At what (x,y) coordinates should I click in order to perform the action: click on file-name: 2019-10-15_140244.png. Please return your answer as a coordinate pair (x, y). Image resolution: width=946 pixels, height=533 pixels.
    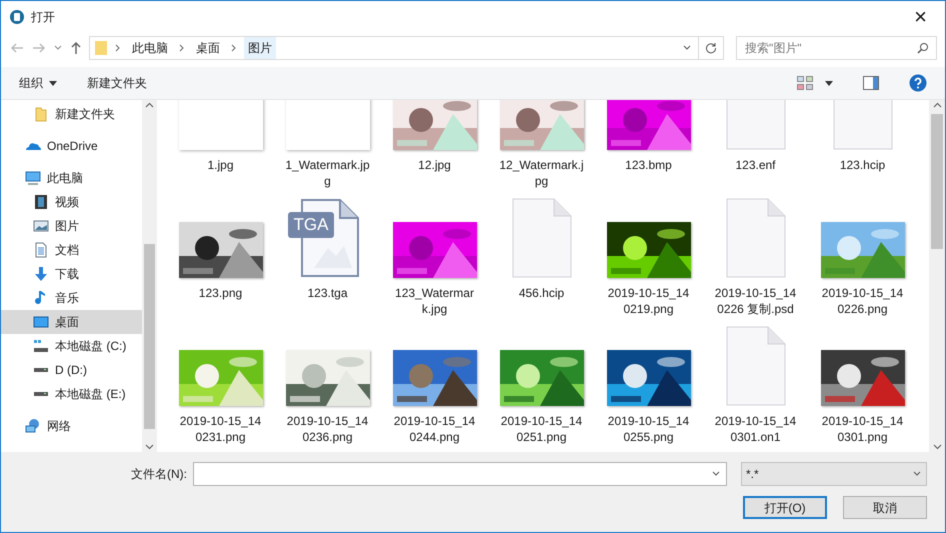
    Looking at the image, I should click on (435, 429).